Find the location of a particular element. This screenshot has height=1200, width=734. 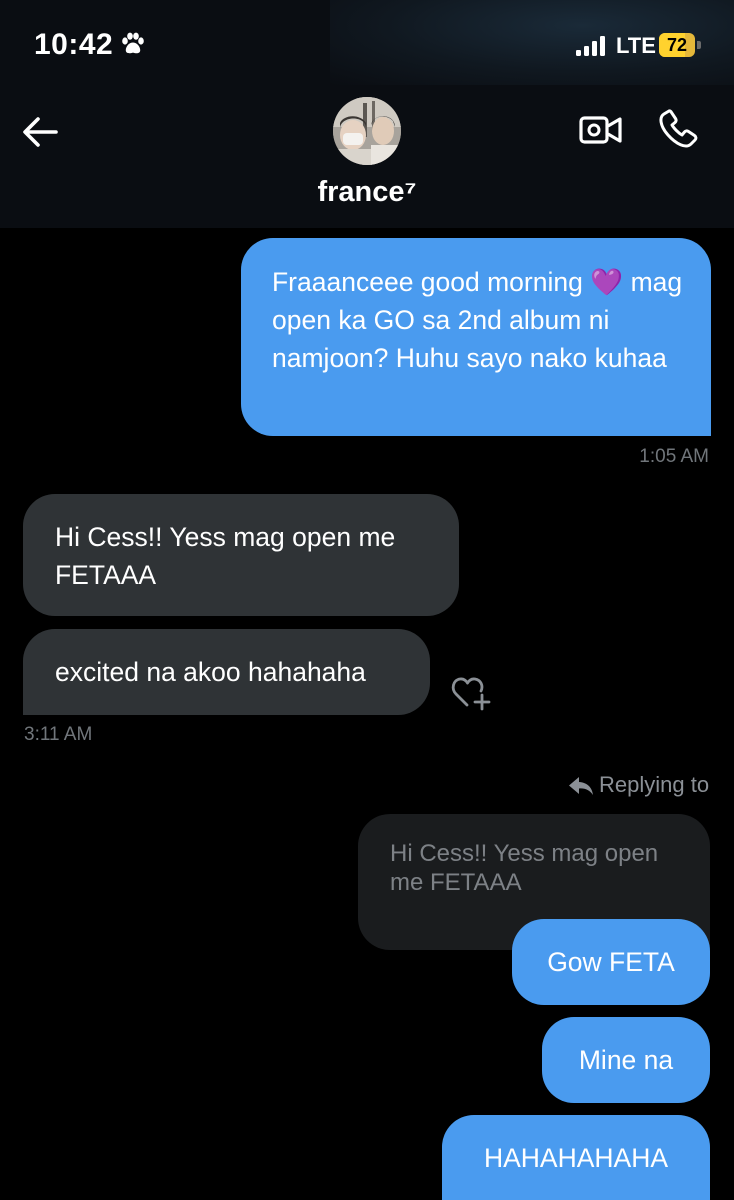

battery-indicator: 72 is located at coordinates (681, 45).